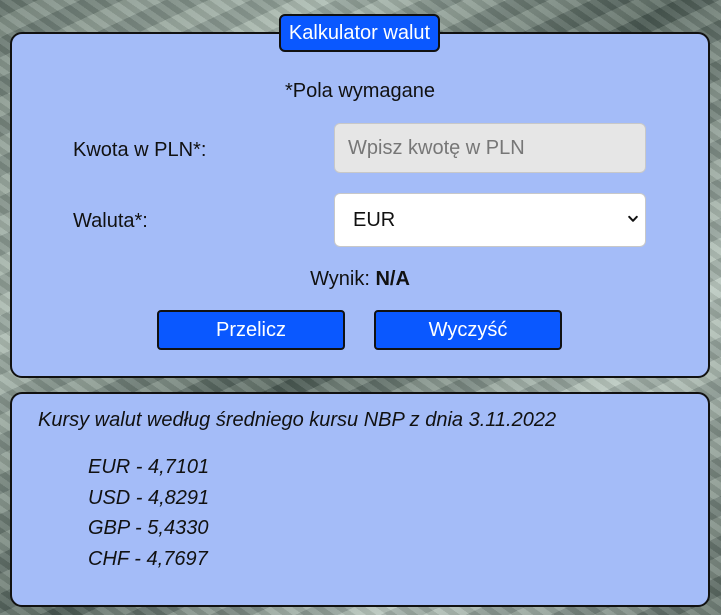 The height and width of the screenshot is (615, 721). I want to click on rate-item-usd: USD - 4,8291, so click(149, 497).